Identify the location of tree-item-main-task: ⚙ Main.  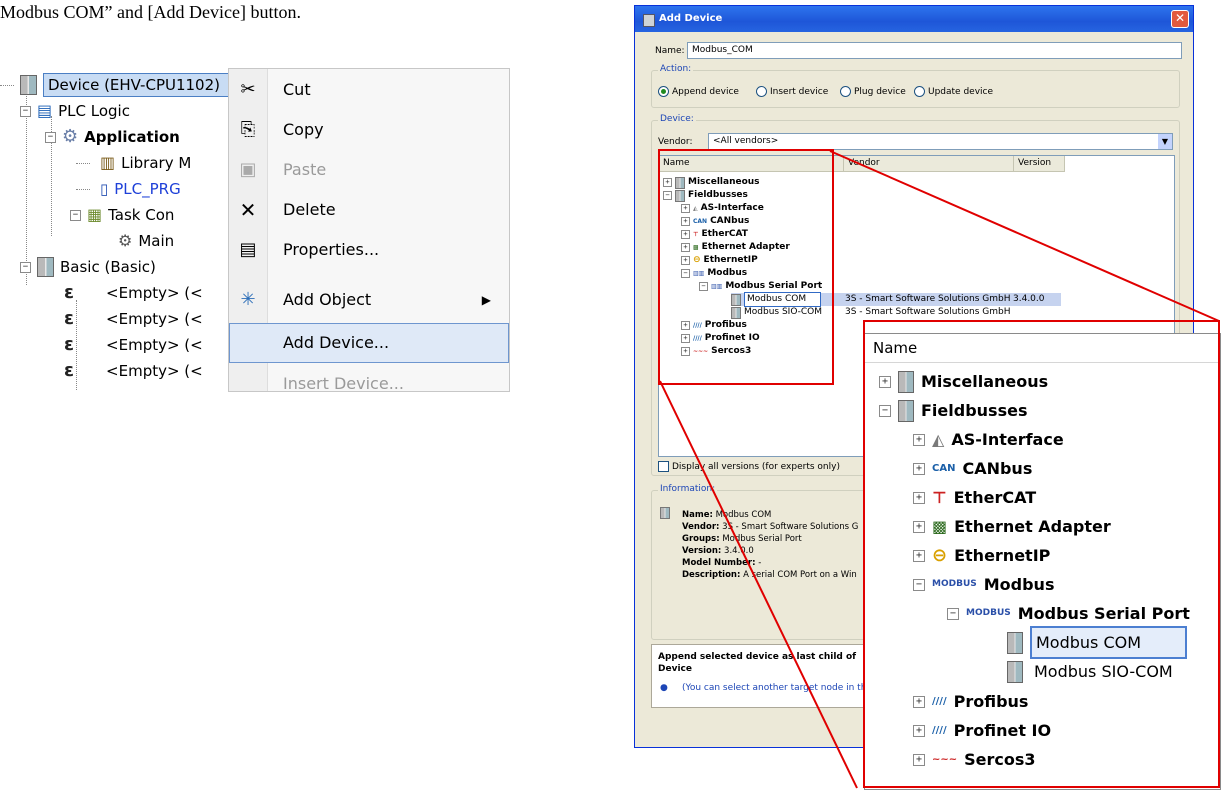
(146, 241).